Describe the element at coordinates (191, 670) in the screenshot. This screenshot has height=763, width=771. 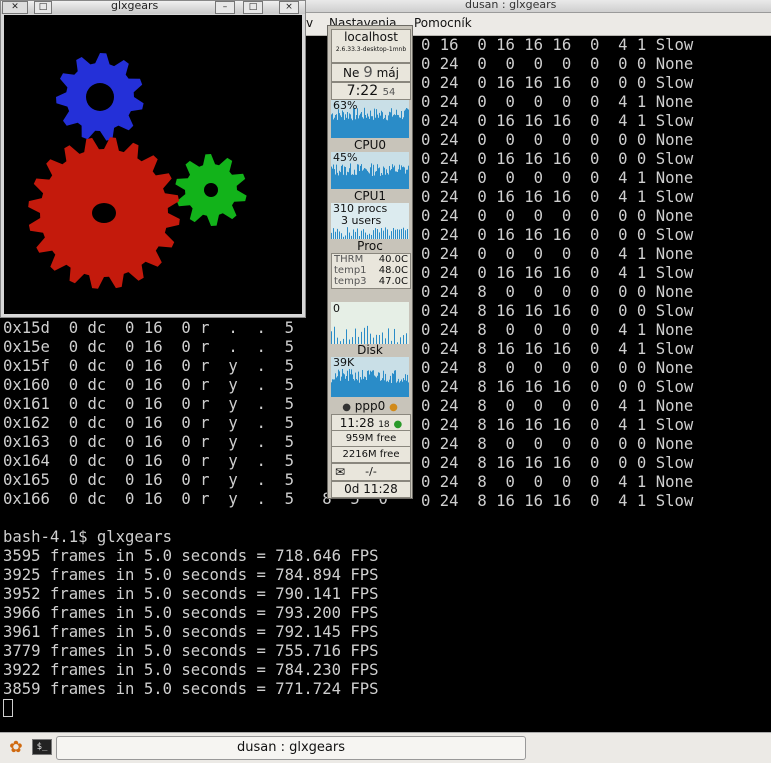
I see `fps-line: 3922 frames in 5.0 seconds = 784.230 FPS` at that location.